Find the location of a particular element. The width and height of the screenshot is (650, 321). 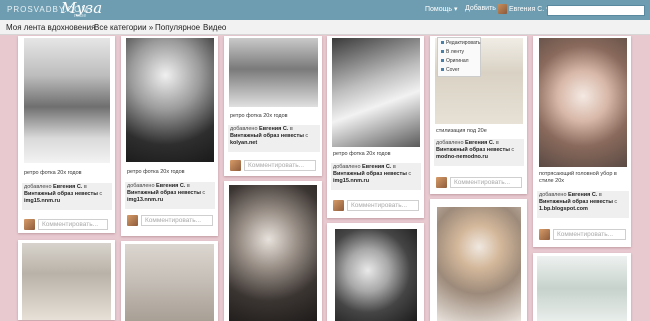

source-link: img13.nnm.ru is located at coordinates (145, 200).